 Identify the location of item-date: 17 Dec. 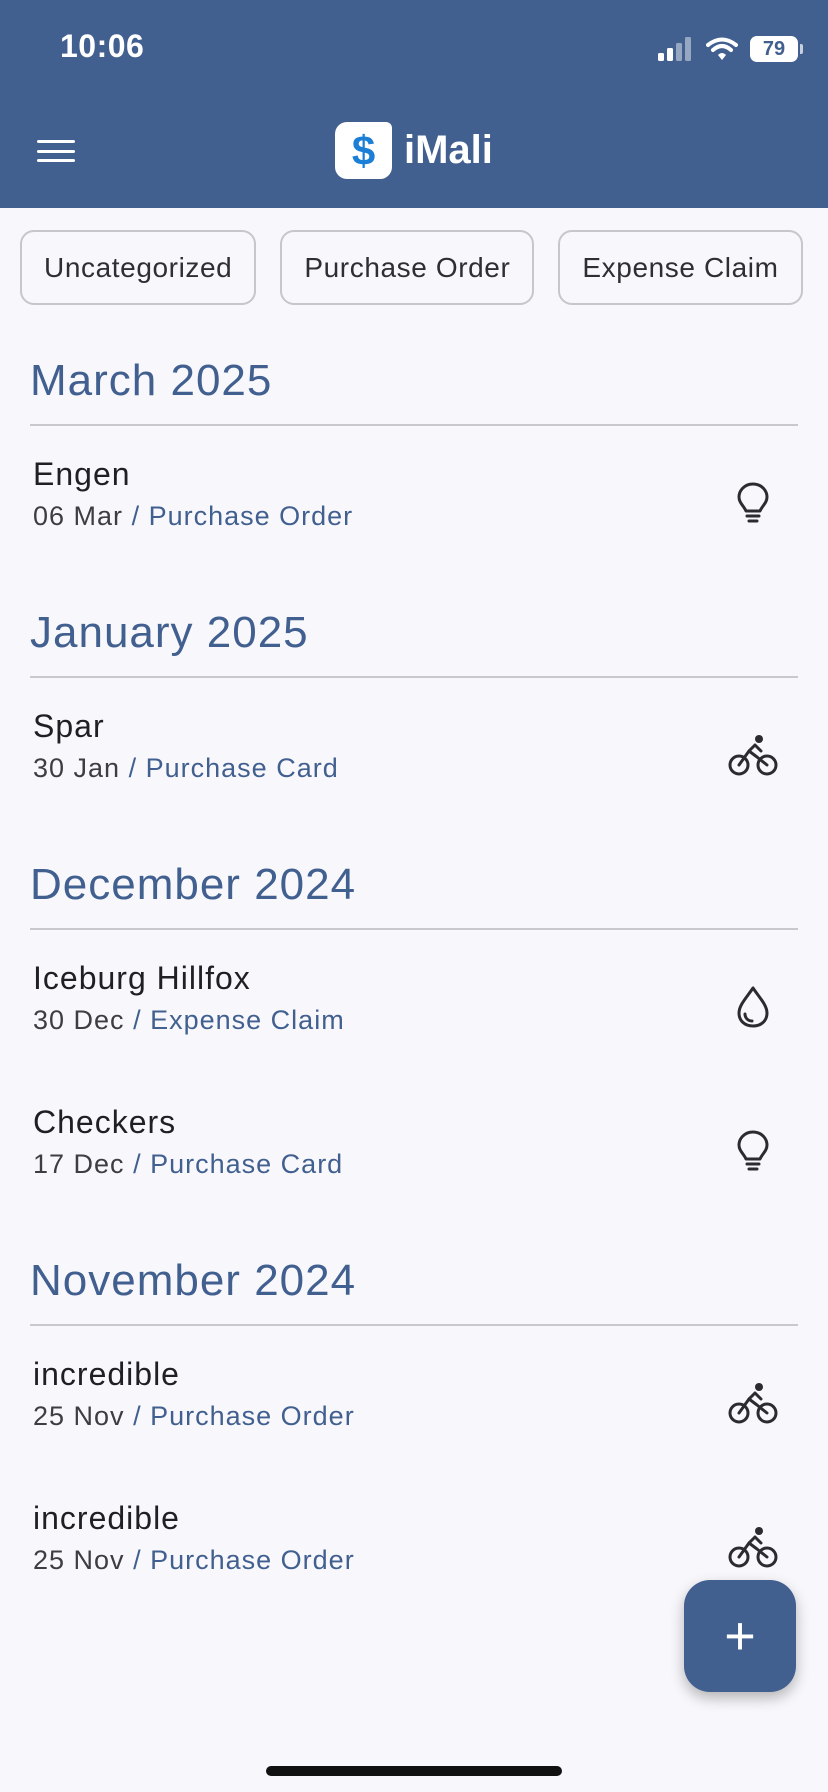
(79, 1164).